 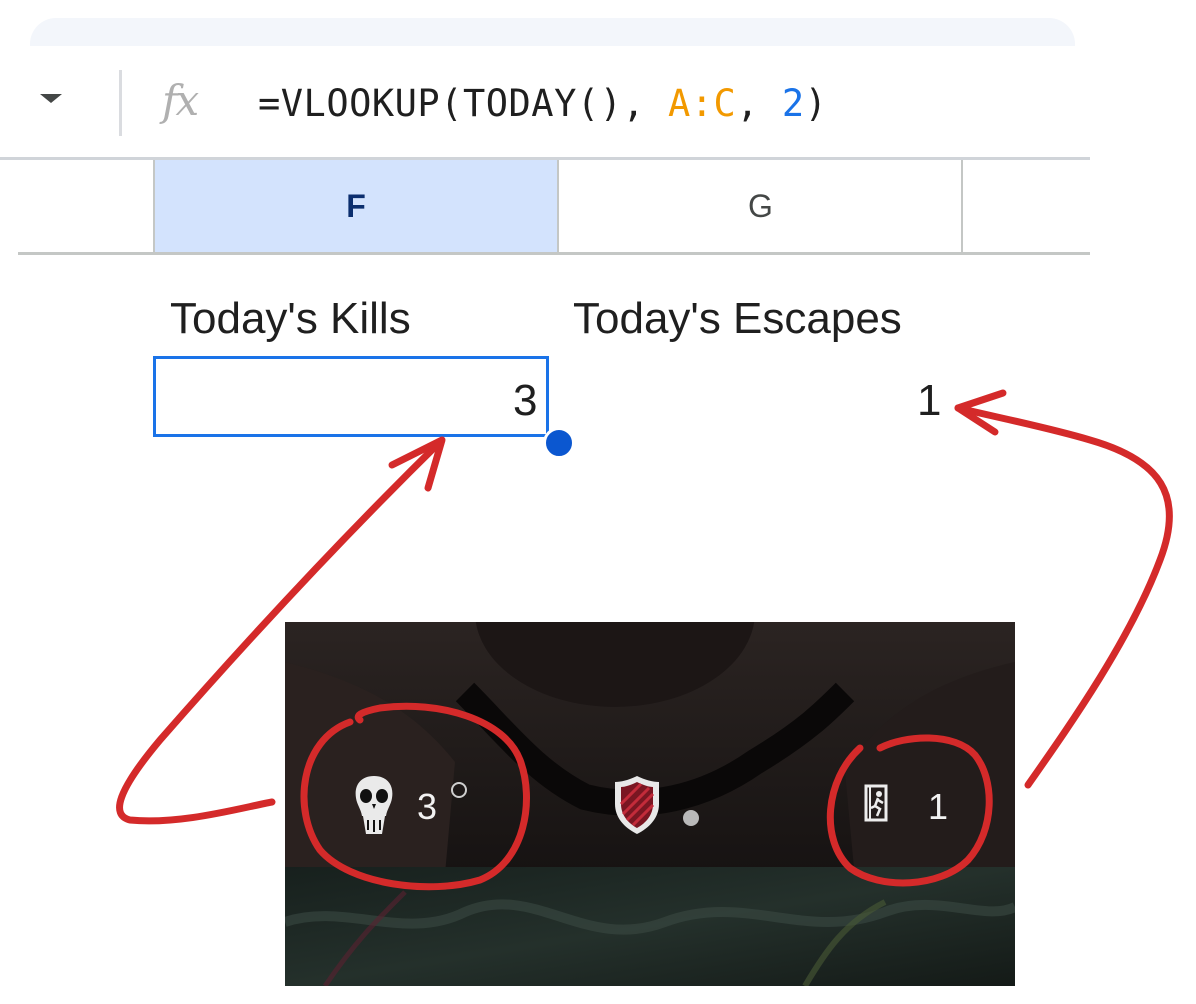 I want to click on kills-circle-annotation, so click(x=415, y=796).